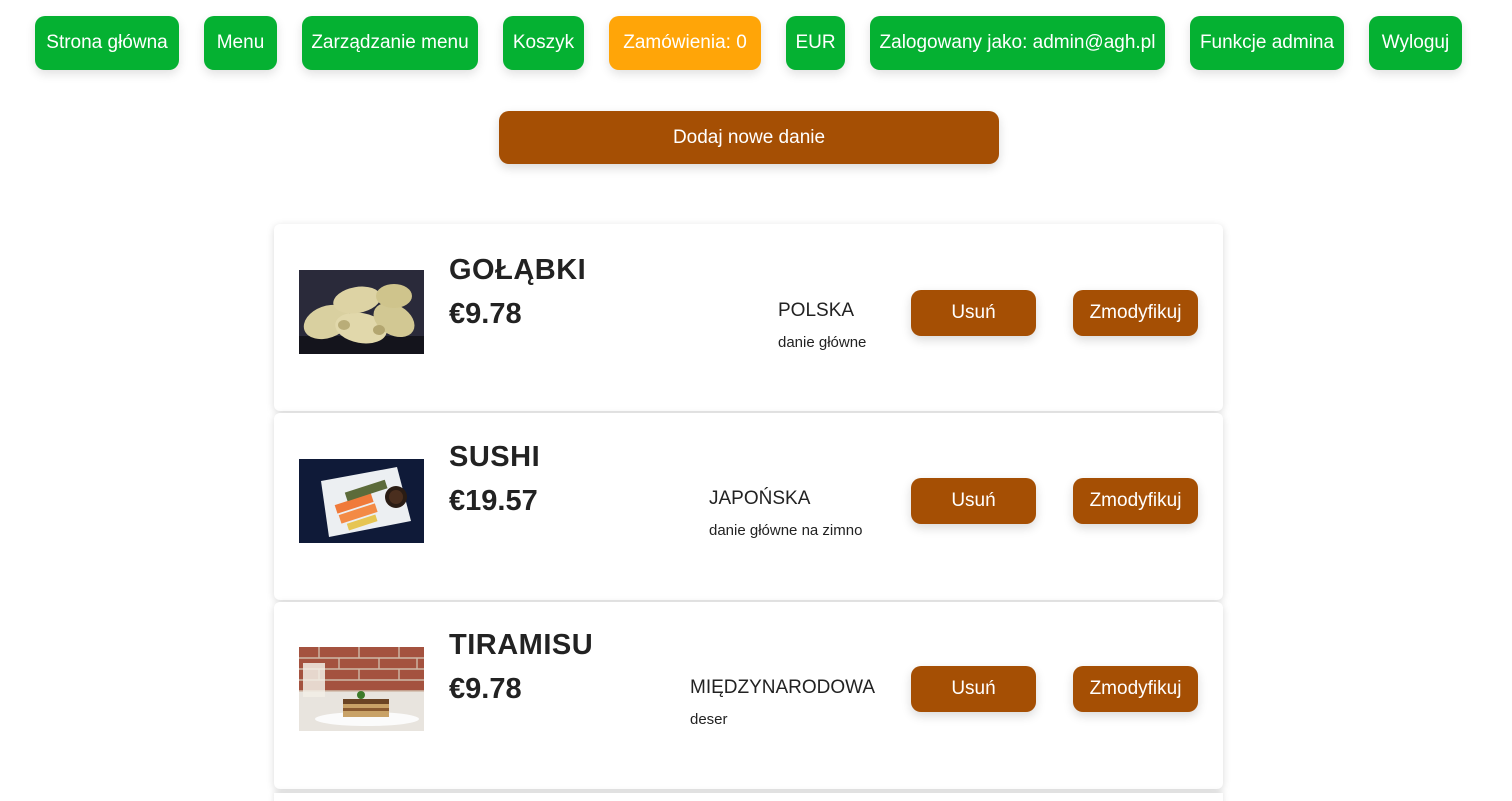 The width and height of the screenshot is (1512, 801). Describe the element at coordinates (107, 43) in the screenshot. I see `nav-home-button: Strona główna` at that location.